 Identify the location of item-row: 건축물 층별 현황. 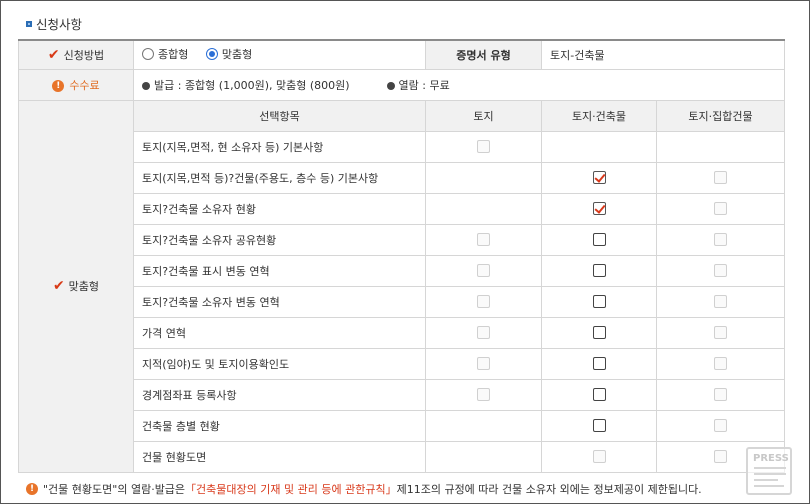
(402, 425).